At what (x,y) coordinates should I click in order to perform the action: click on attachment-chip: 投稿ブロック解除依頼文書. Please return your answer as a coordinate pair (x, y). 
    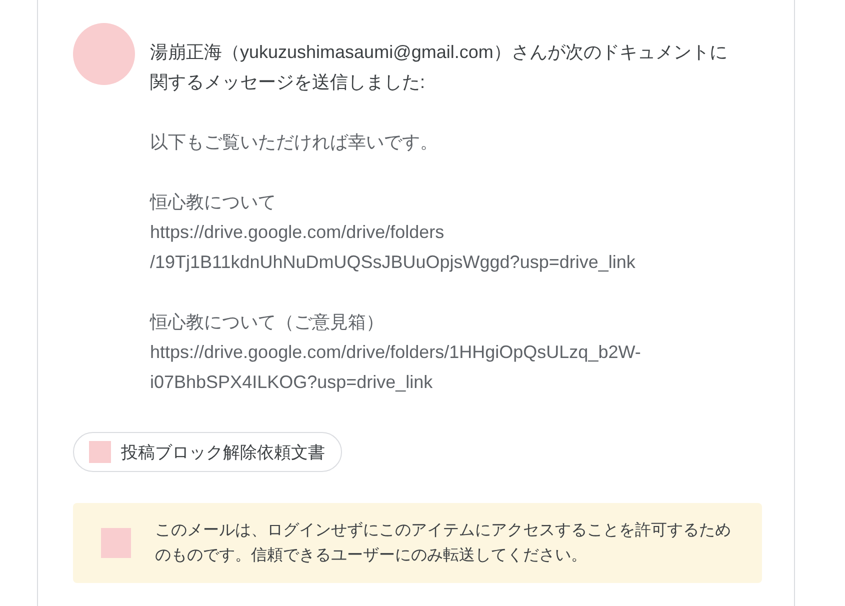
    Looking at the image, I should click on (207, 452).